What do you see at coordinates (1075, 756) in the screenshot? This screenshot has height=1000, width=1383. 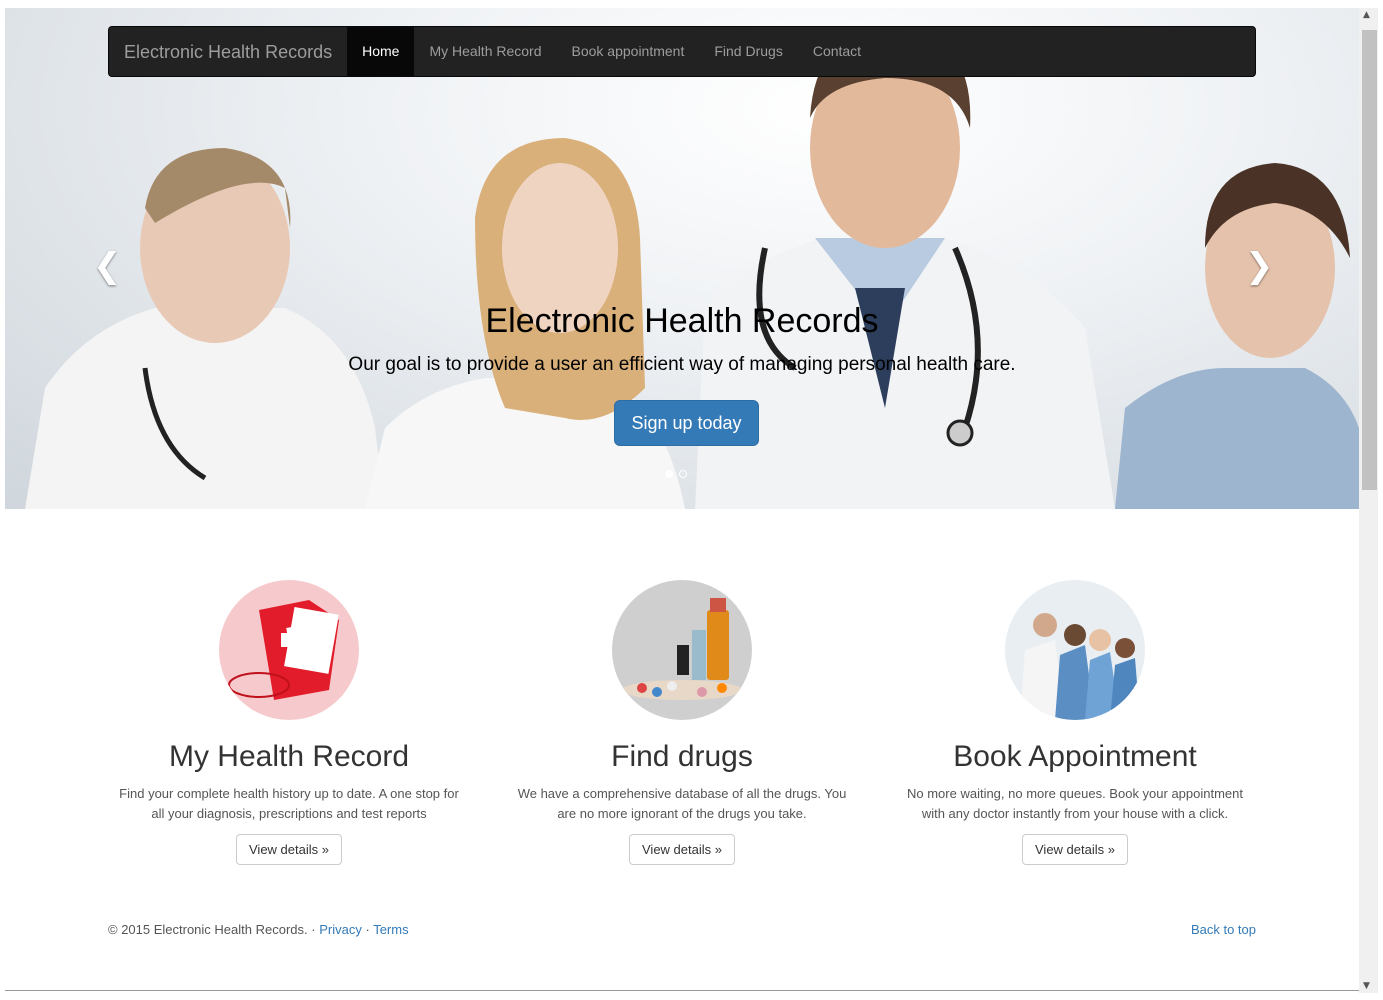 I see `feature-title: Book Appointment` at bounding box center [1075, 756].